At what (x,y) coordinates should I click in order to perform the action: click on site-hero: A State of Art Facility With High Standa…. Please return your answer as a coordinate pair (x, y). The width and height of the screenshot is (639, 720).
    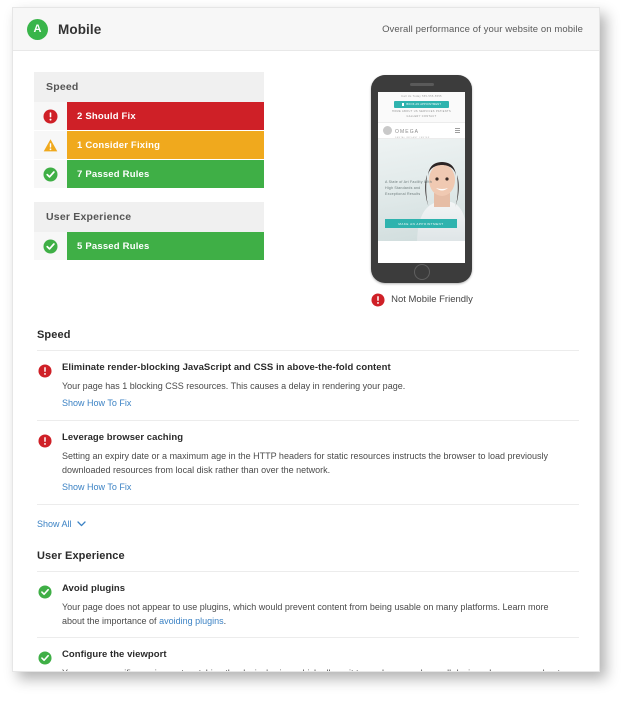
    Looking at the image, I should click on (421, 190).